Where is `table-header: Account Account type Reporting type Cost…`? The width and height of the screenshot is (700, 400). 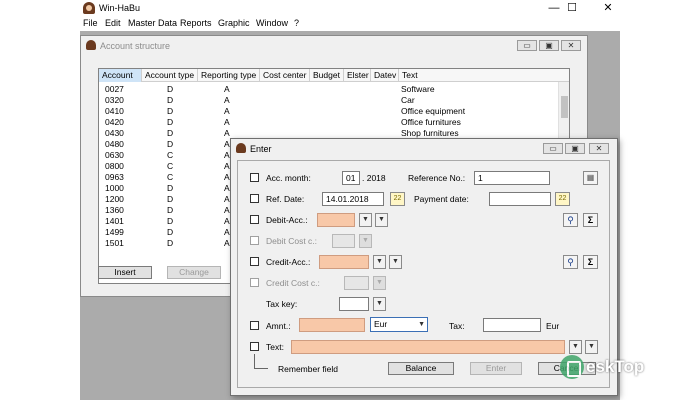
table-header: Account Account type Reporting type Cost… is located at coordinates (334, 75).